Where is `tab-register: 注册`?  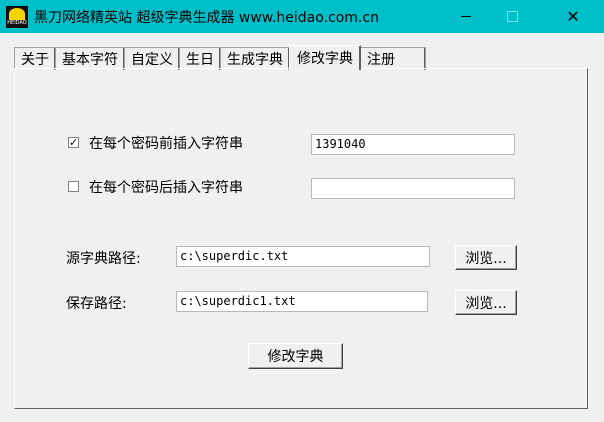
tab-register: 注册 is located at coordinates (393, 58).